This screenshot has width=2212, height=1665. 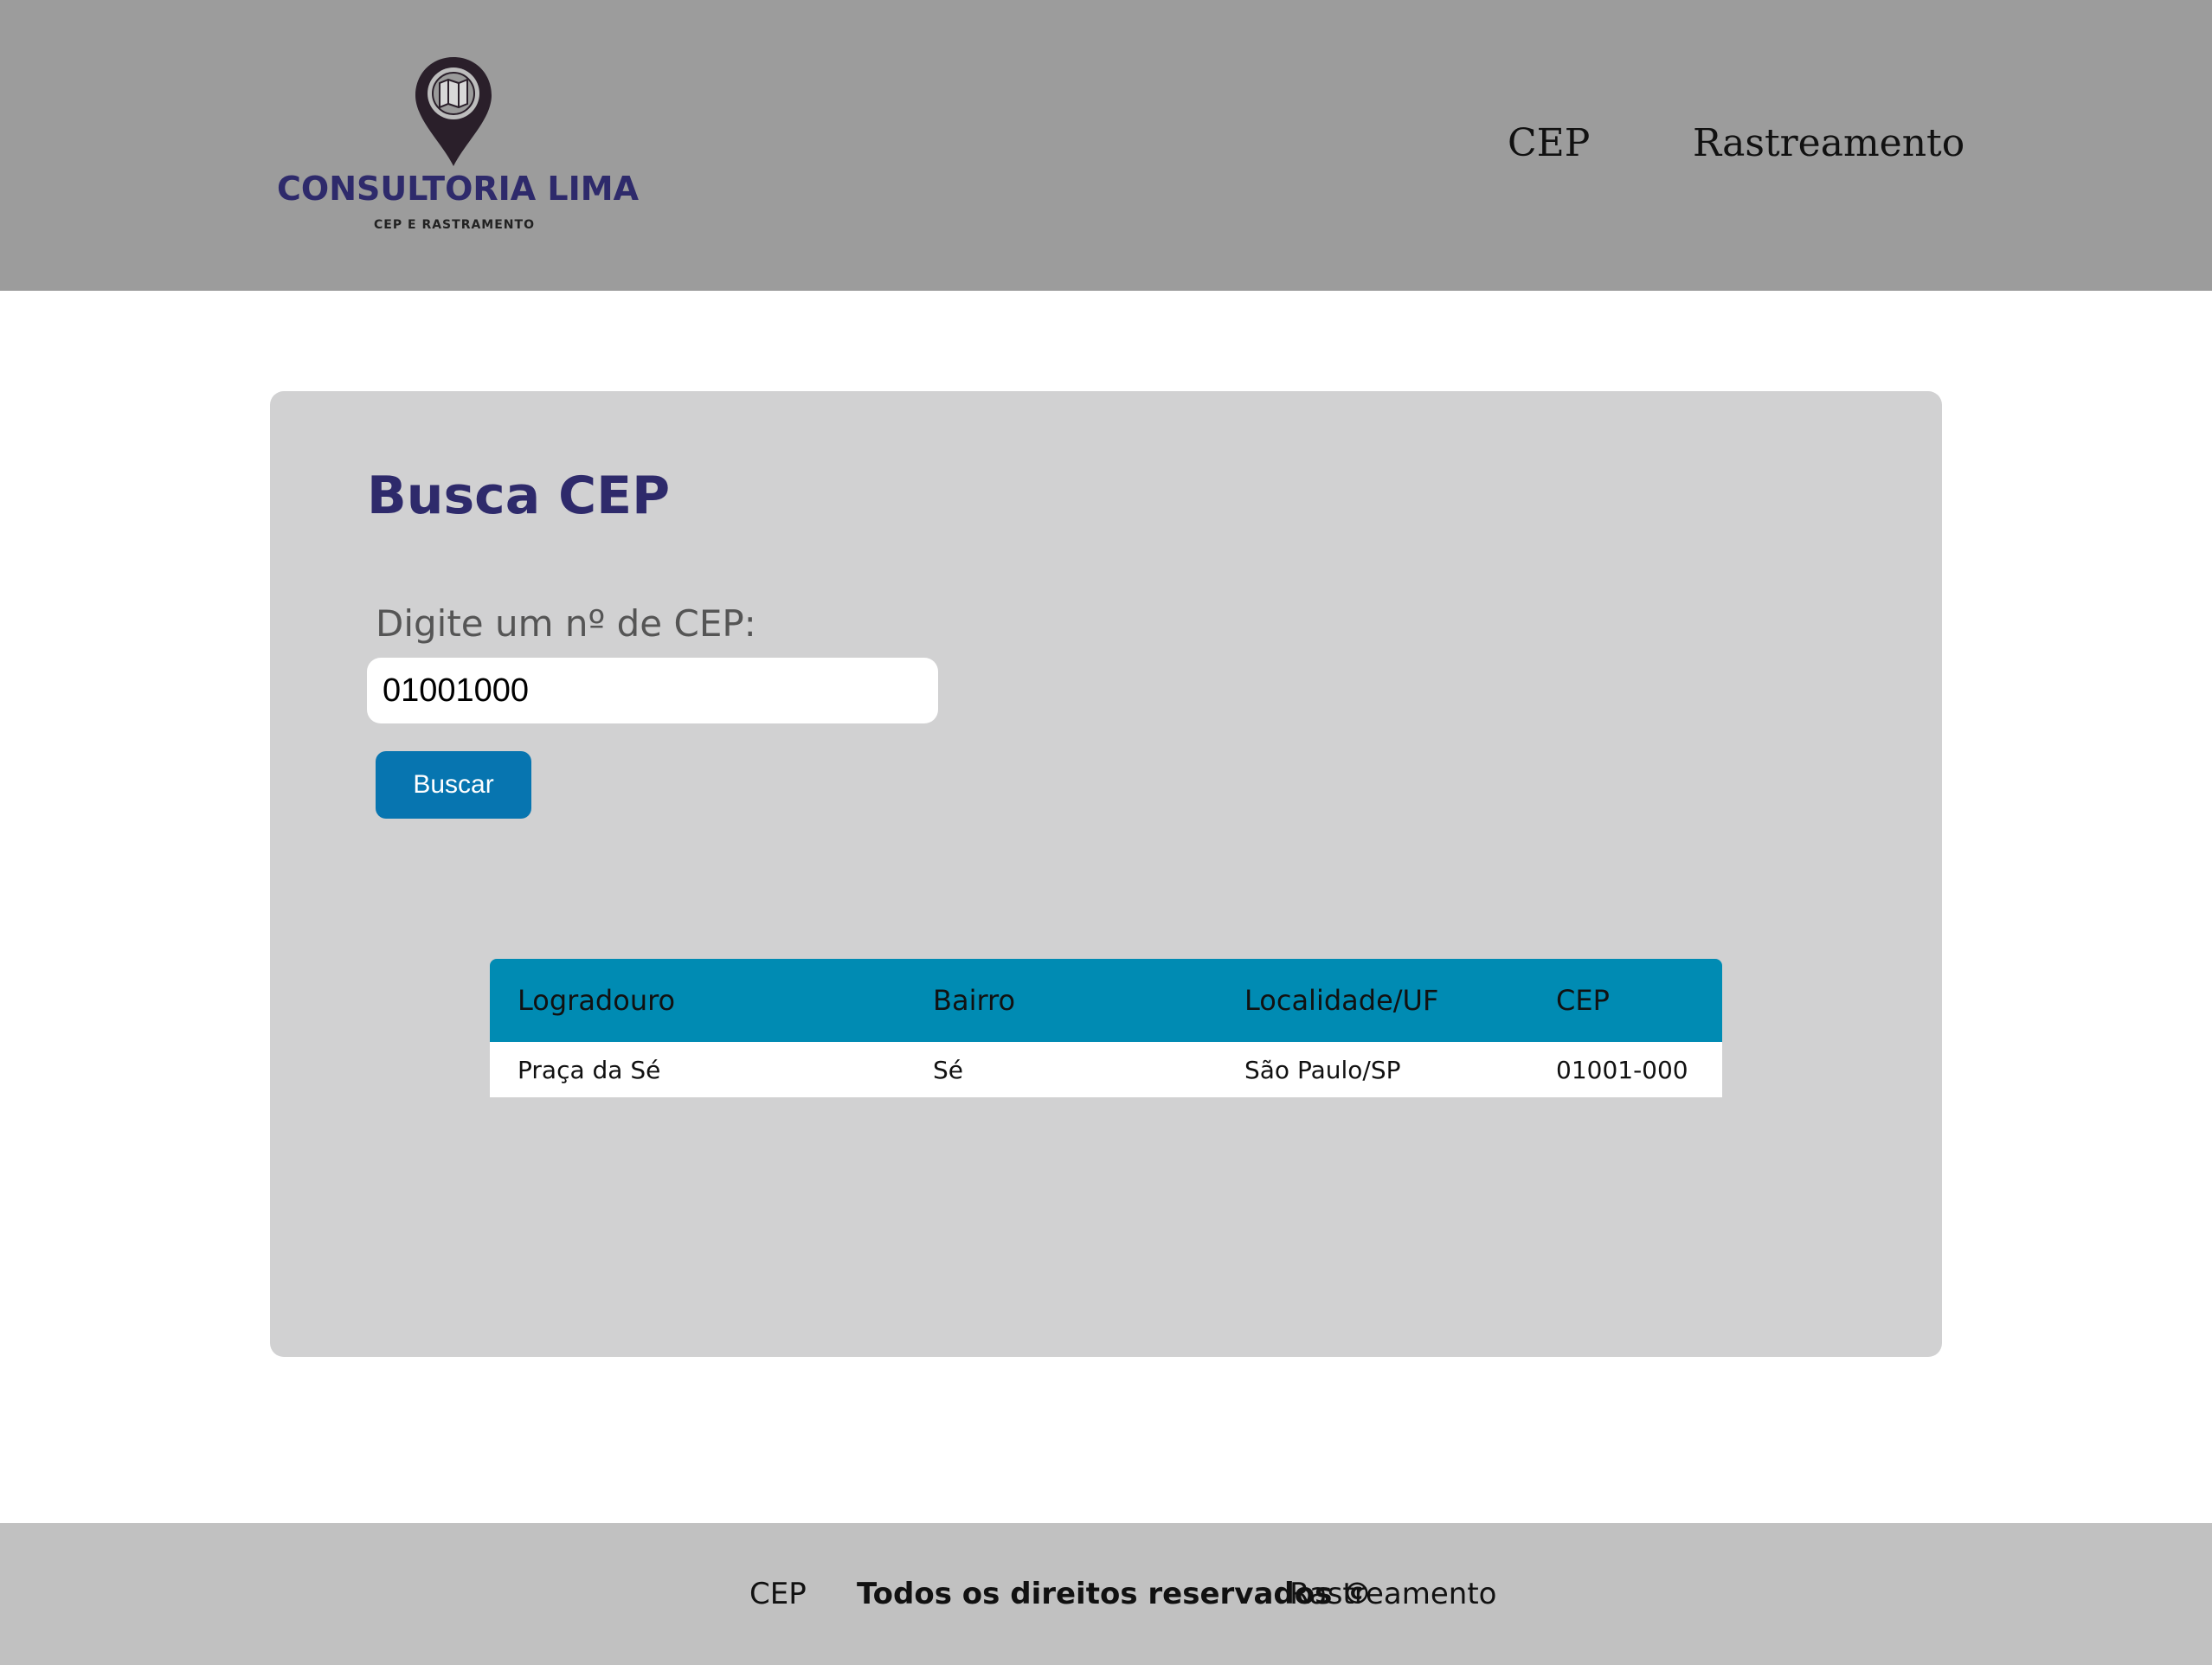 I want to click on table-header-row: Logradouro Bairro Localidade/UF CEP, so click(x=1106, y=1000).